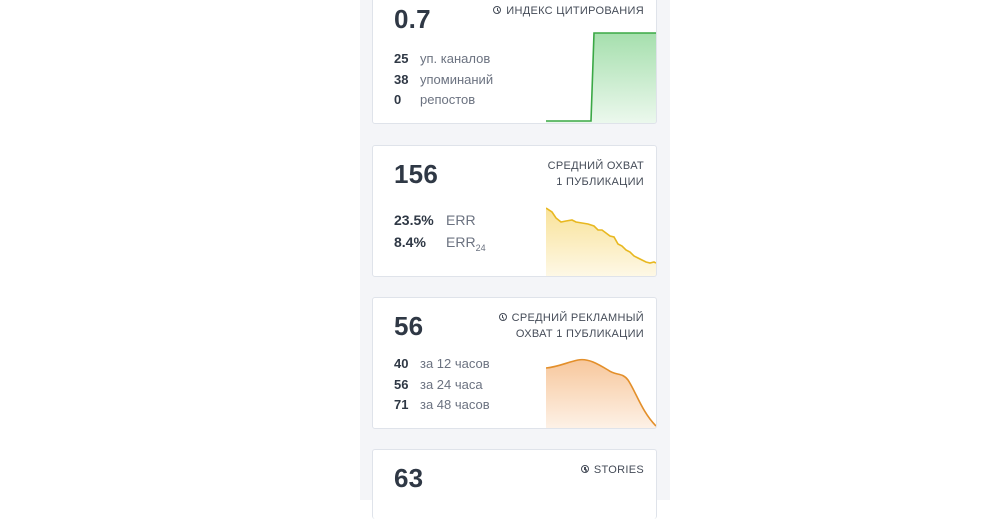 The image size is (1000, 519). What do you see at coordinates (440, 243) in the screenshot?
I see `stat-row: 8.4% ERR24` at bounding box center [440, 243].